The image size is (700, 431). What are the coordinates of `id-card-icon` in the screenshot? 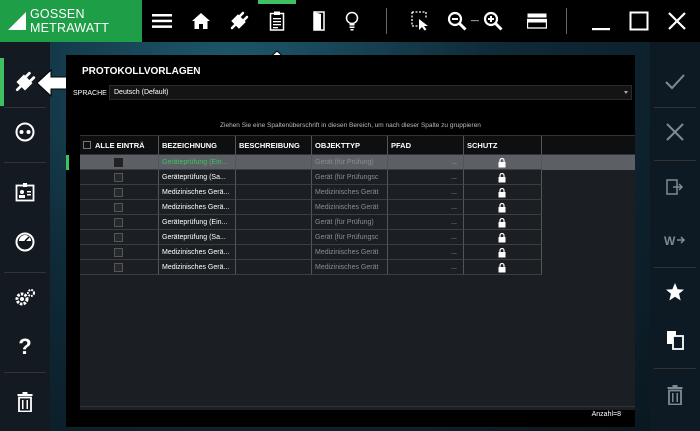 It's located at (25, 192).